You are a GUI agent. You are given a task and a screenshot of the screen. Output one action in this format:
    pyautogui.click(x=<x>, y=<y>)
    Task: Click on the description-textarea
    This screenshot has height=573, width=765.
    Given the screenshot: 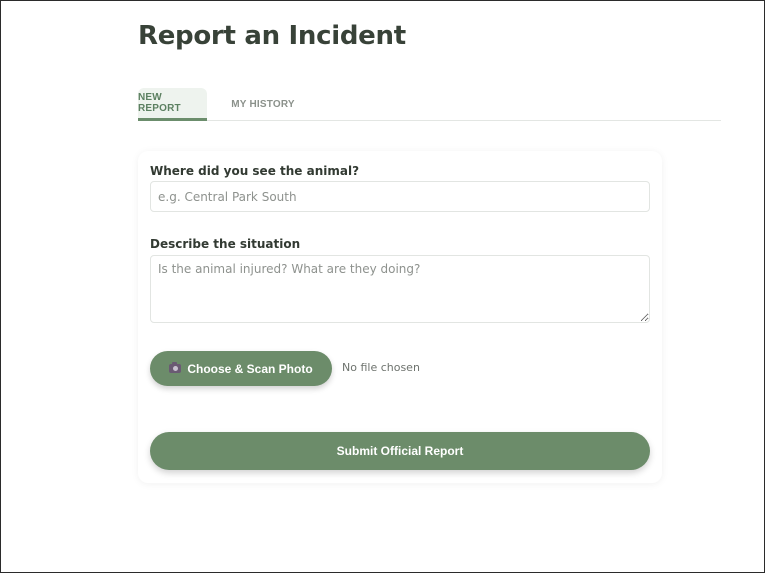 What is the action you would take?
    pyautogui.click(x=400, y=289)
    